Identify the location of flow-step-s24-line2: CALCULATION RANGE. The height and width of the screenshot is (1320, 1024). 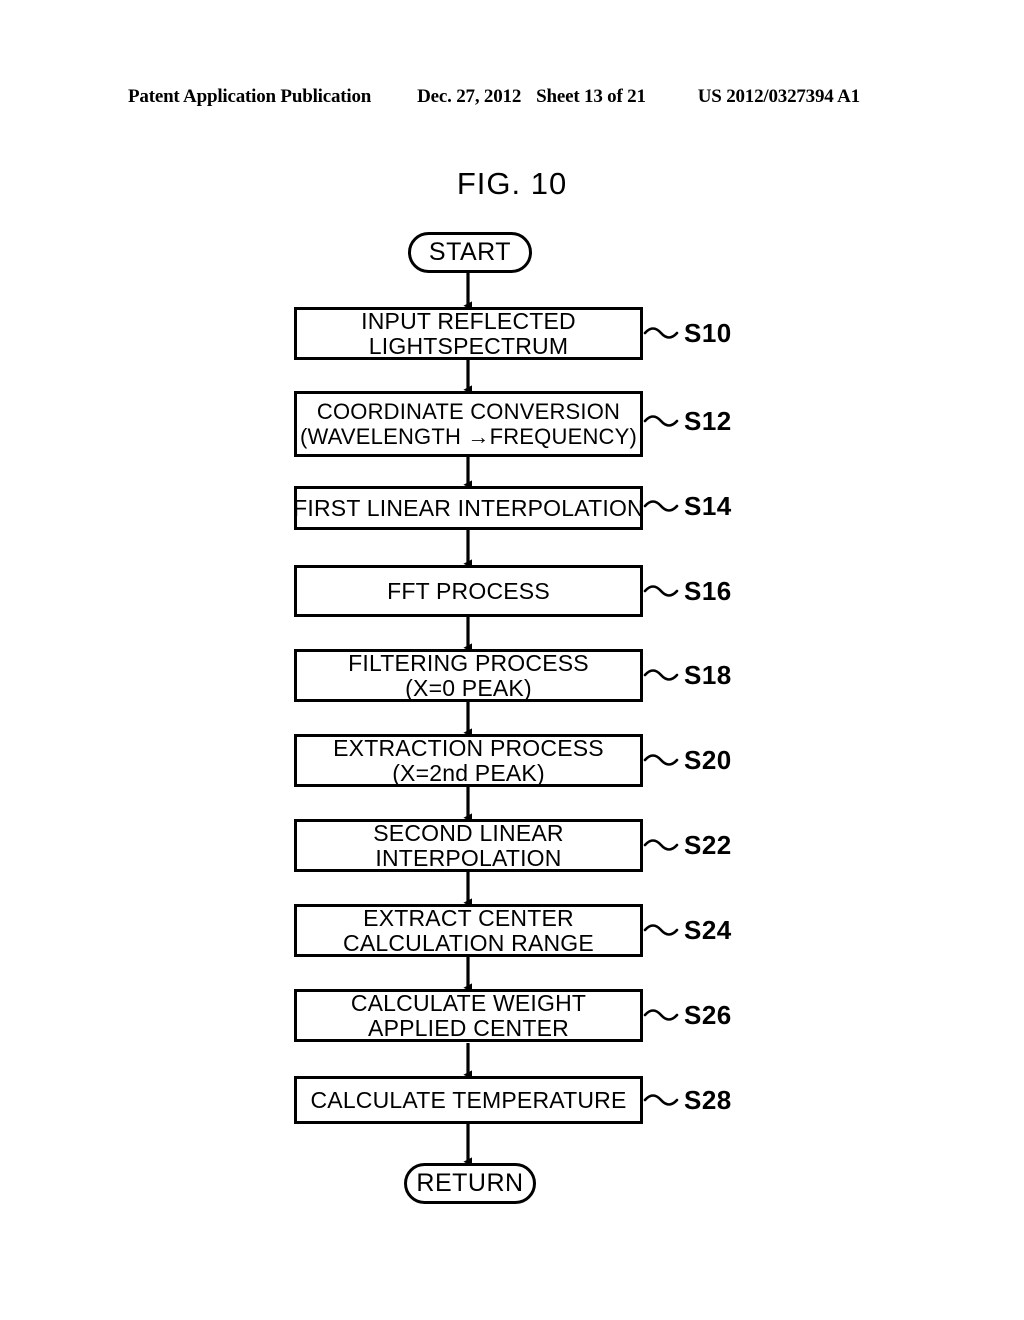
(468, 942).